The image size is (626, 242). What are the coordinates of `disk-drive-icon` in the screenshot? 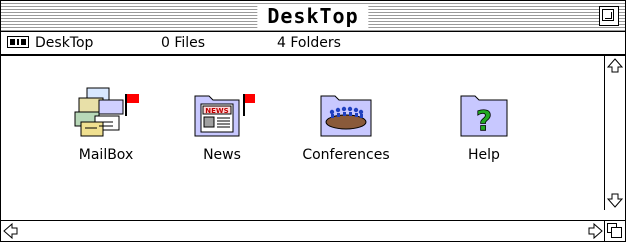 It's located at (18, 42).